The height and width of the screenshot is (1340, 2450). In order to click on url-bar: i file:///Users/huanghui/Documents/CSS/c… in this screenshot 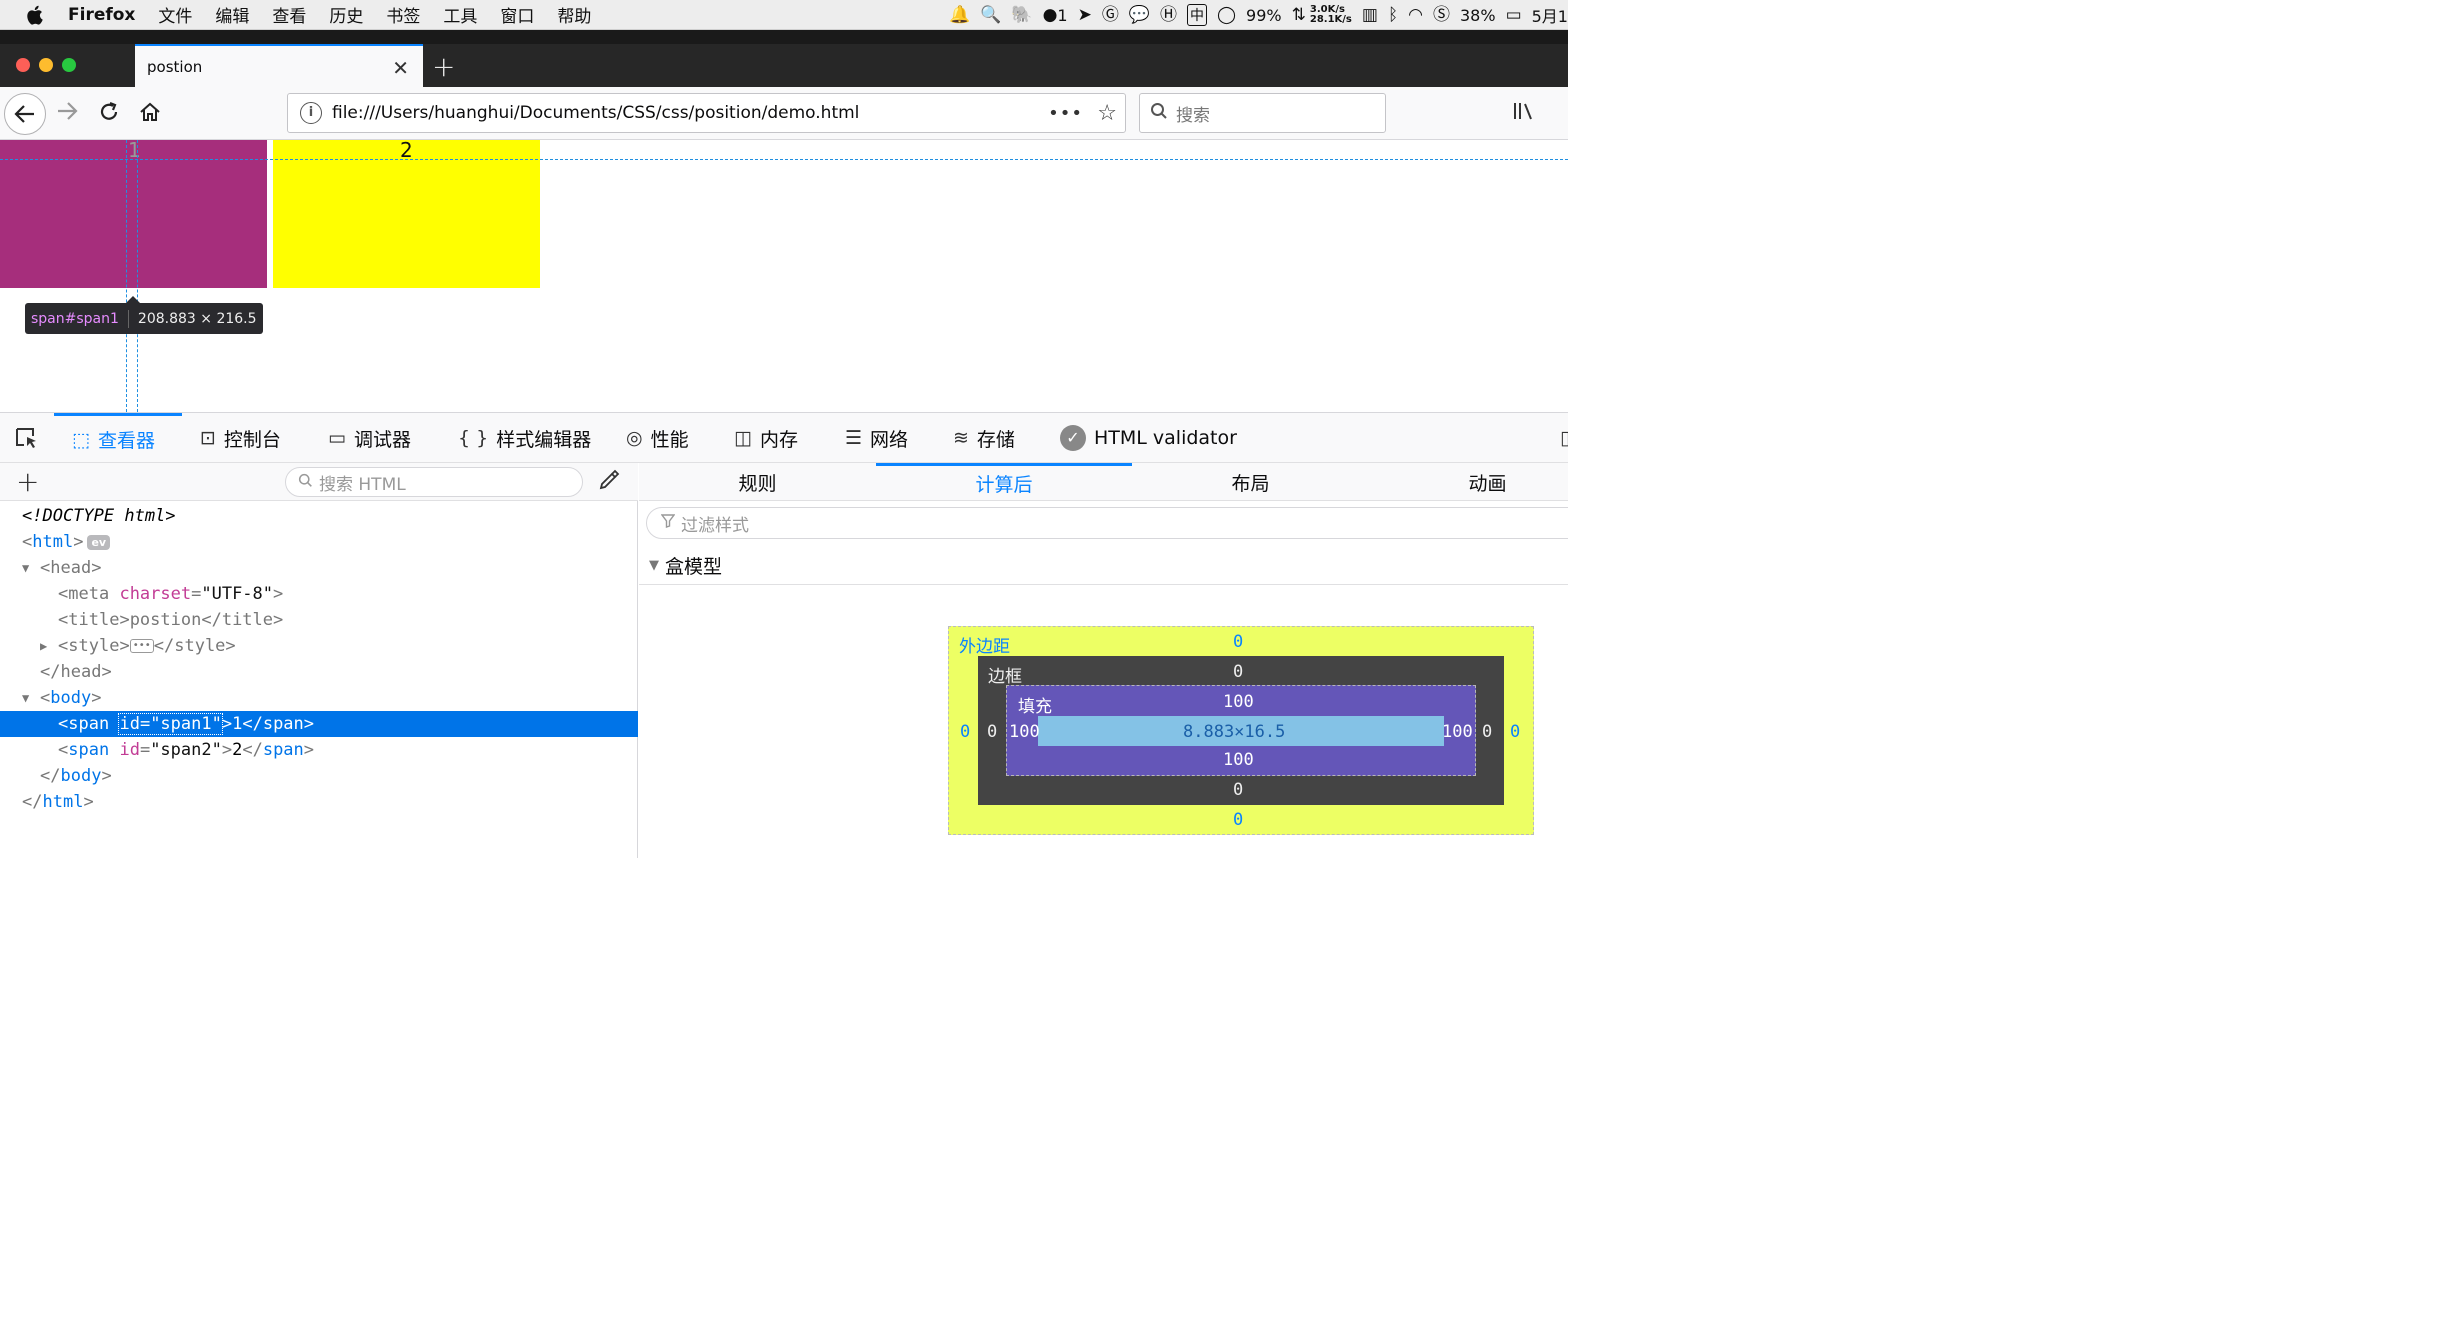, I will do `click(706, 113)`.